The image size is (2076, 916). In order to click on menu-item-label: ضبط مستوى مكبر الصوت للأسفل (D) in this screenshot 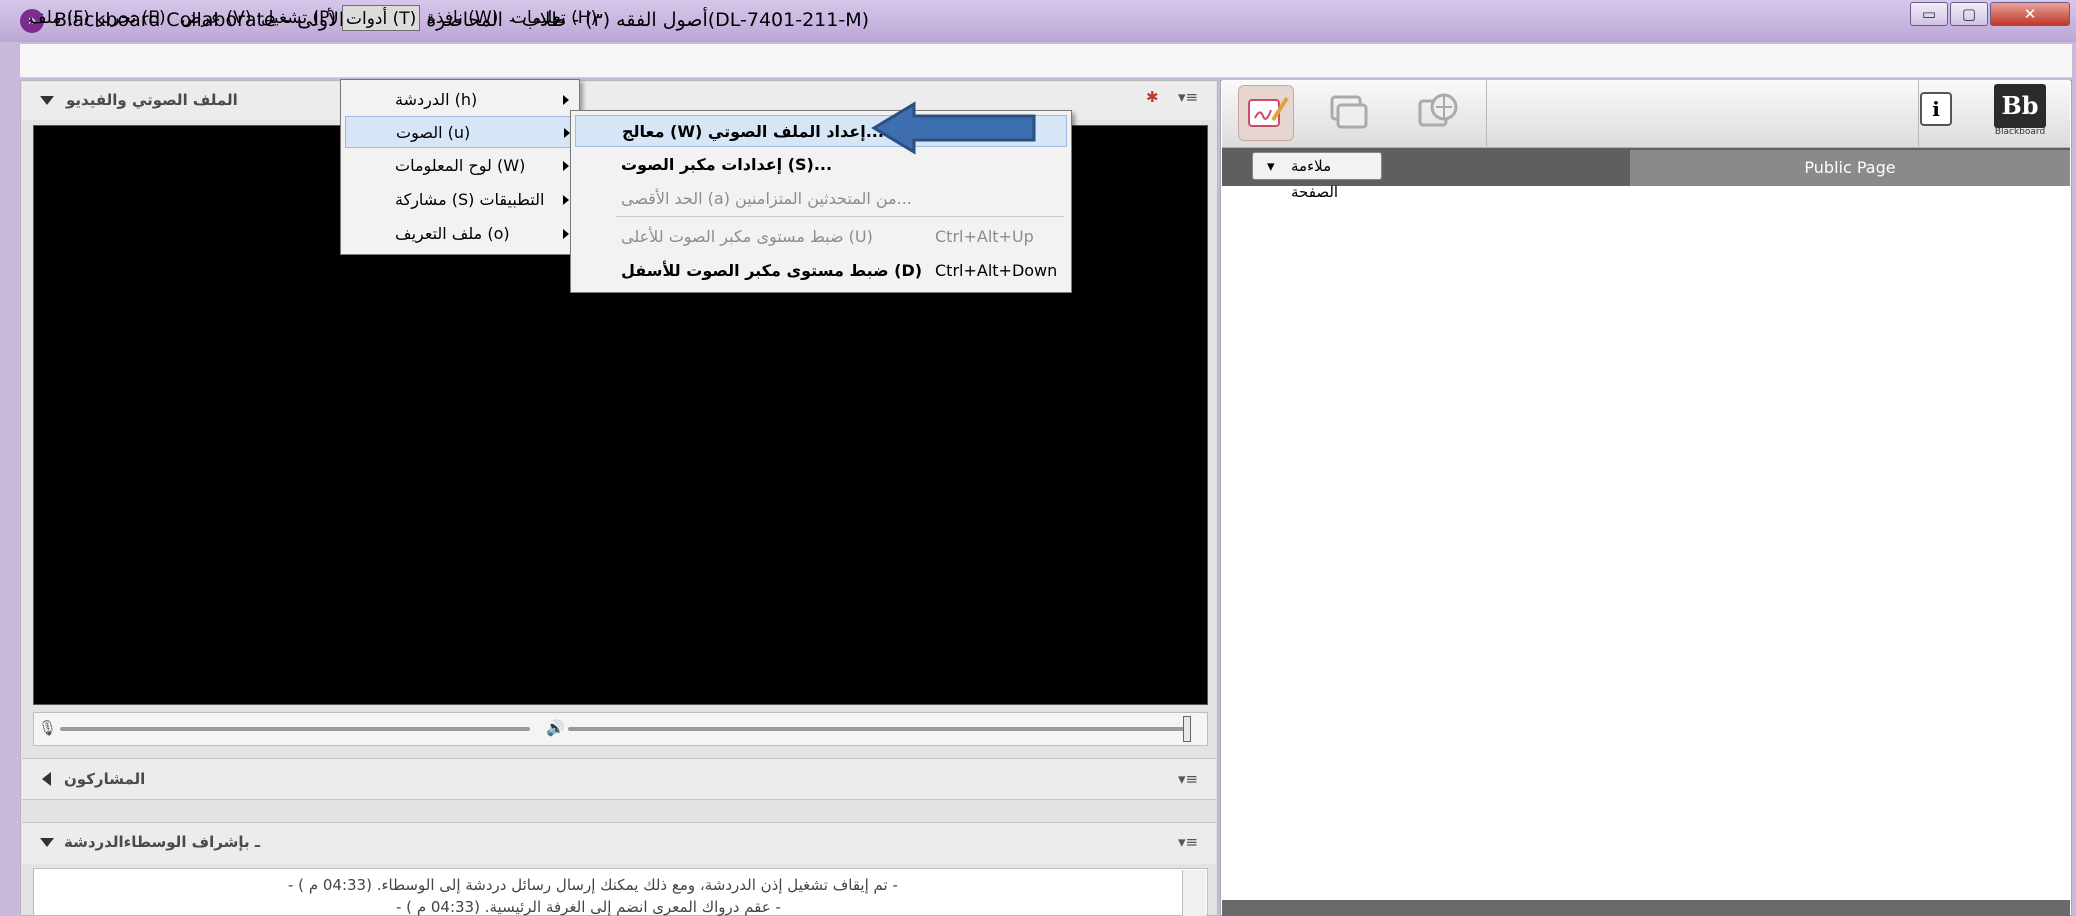, I will do `click(772, 270)`.